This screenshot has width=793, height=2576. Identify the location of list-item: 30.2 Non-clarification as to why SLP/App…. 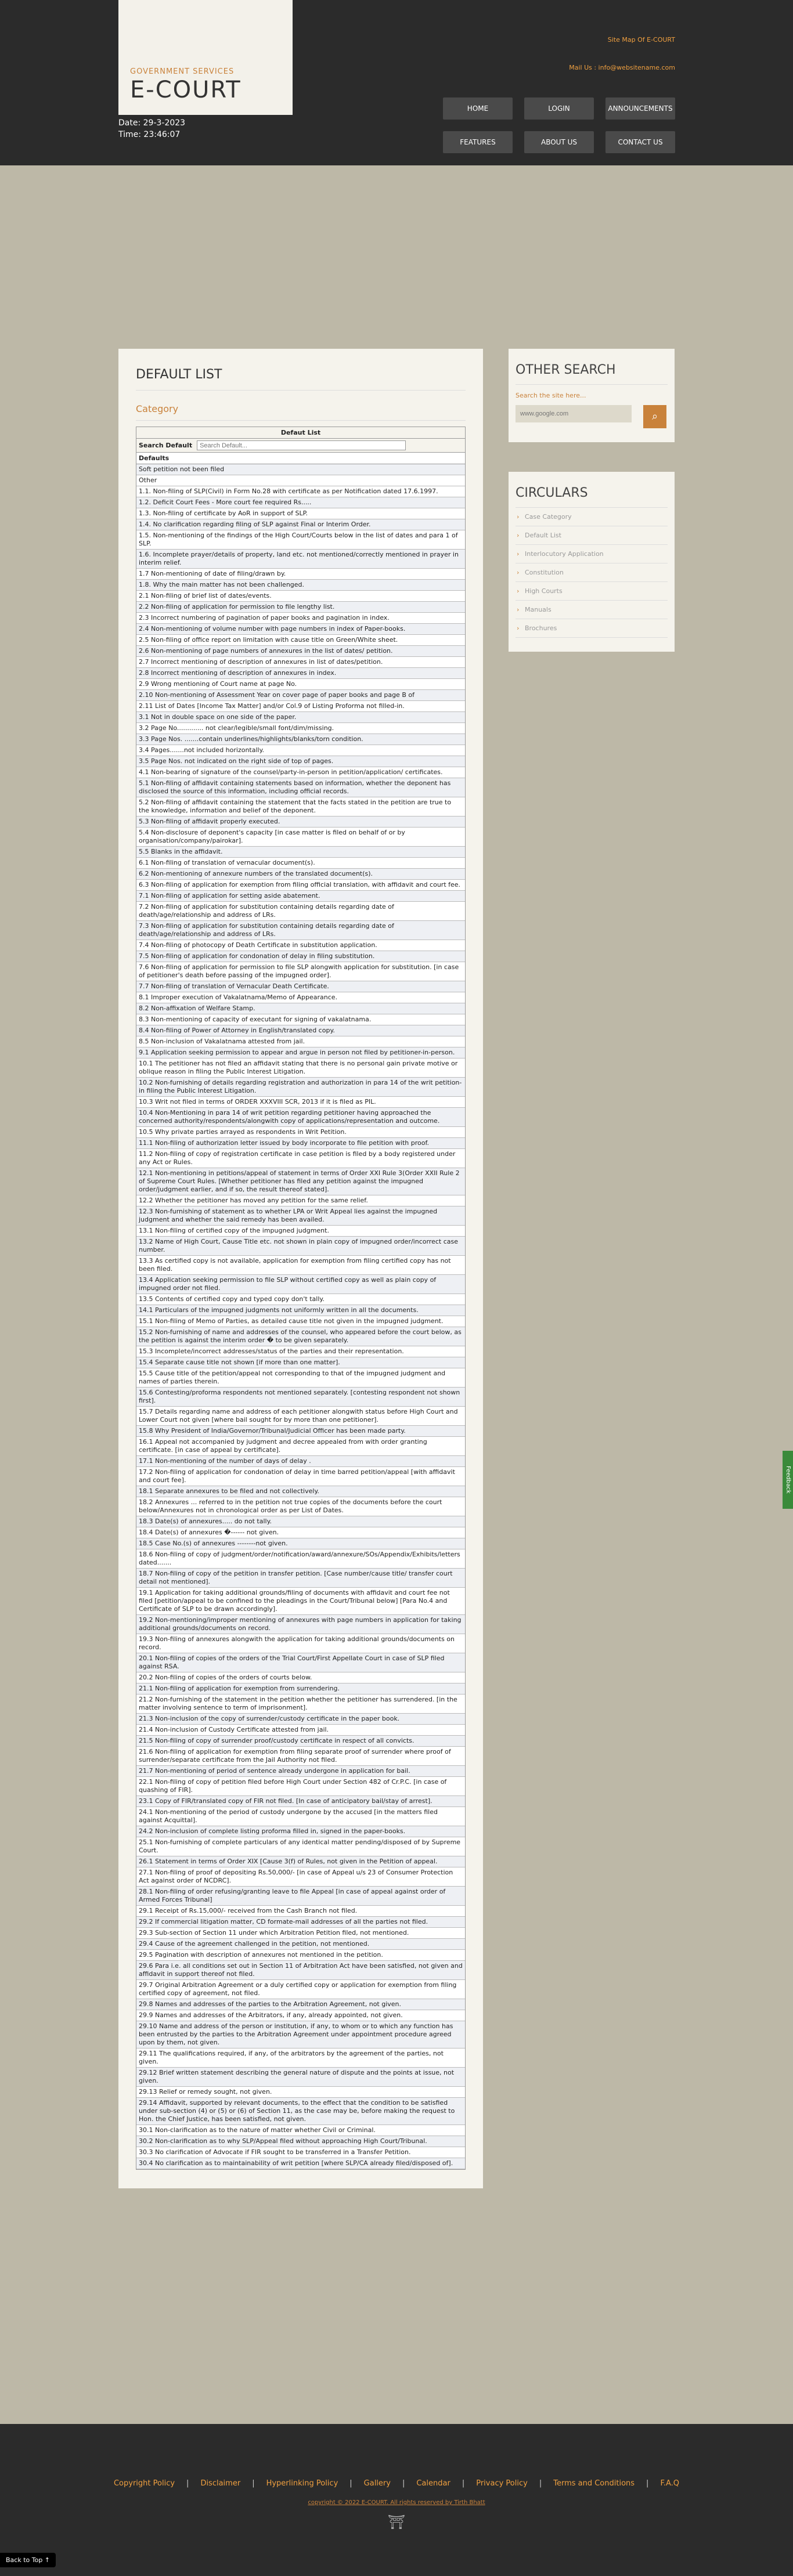
(300, 2141).